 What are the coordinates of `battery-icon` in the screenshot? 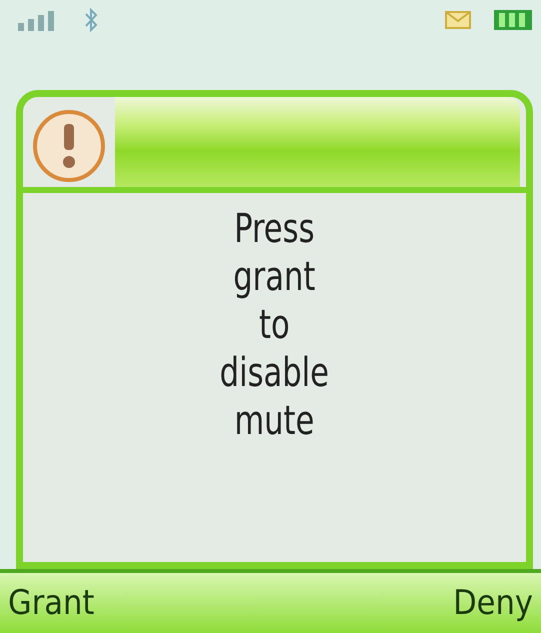 It's located at (513, 20).